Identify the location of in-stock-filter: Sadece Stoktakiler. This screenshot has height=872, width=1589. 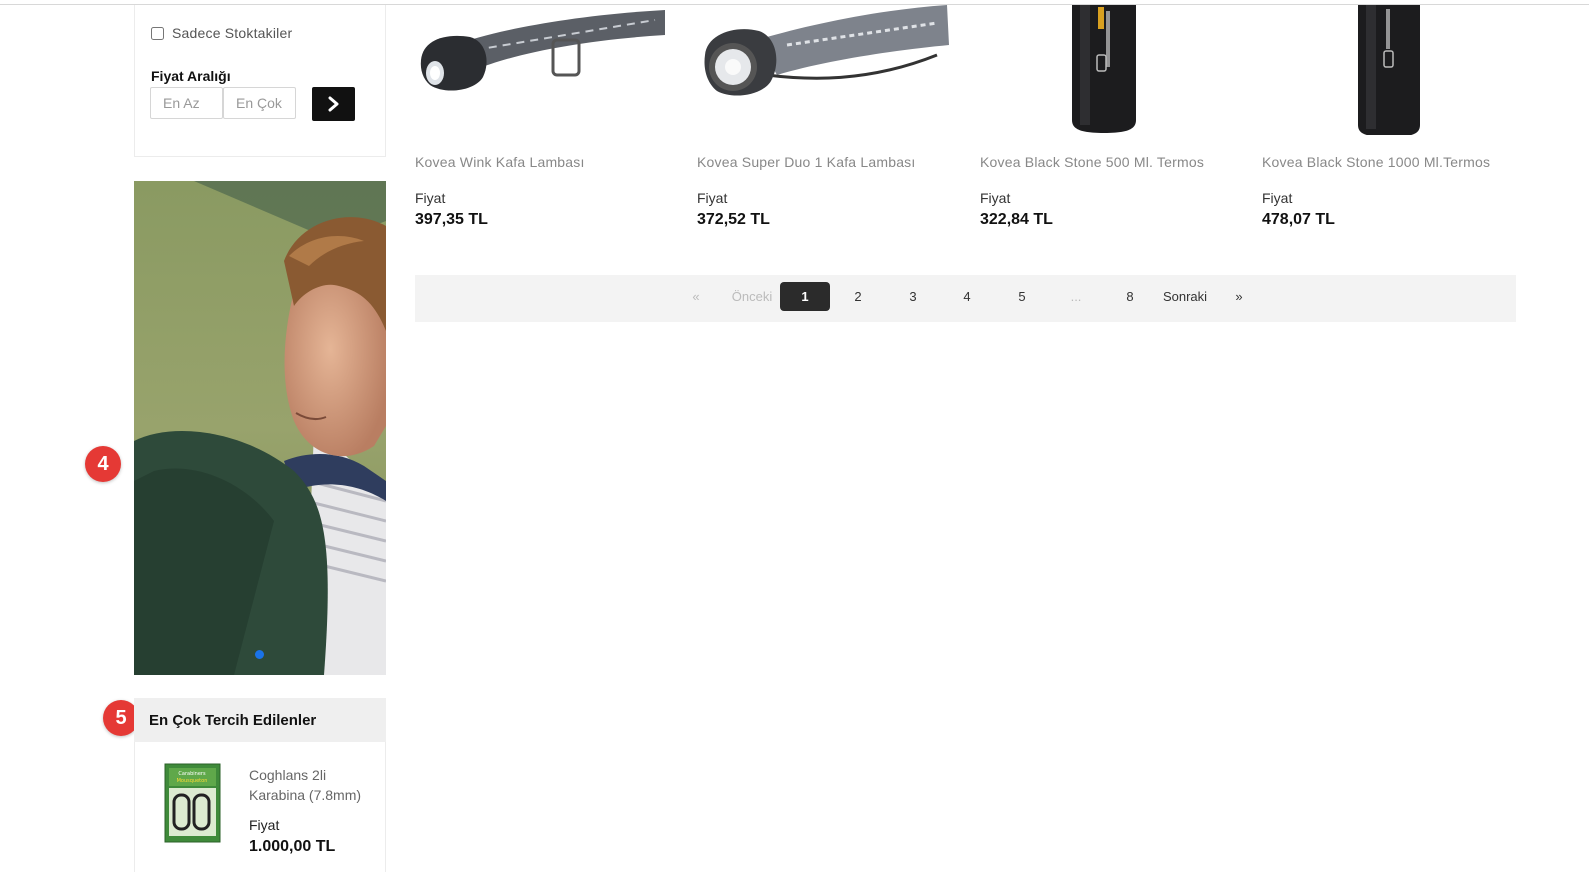
(221, 33).